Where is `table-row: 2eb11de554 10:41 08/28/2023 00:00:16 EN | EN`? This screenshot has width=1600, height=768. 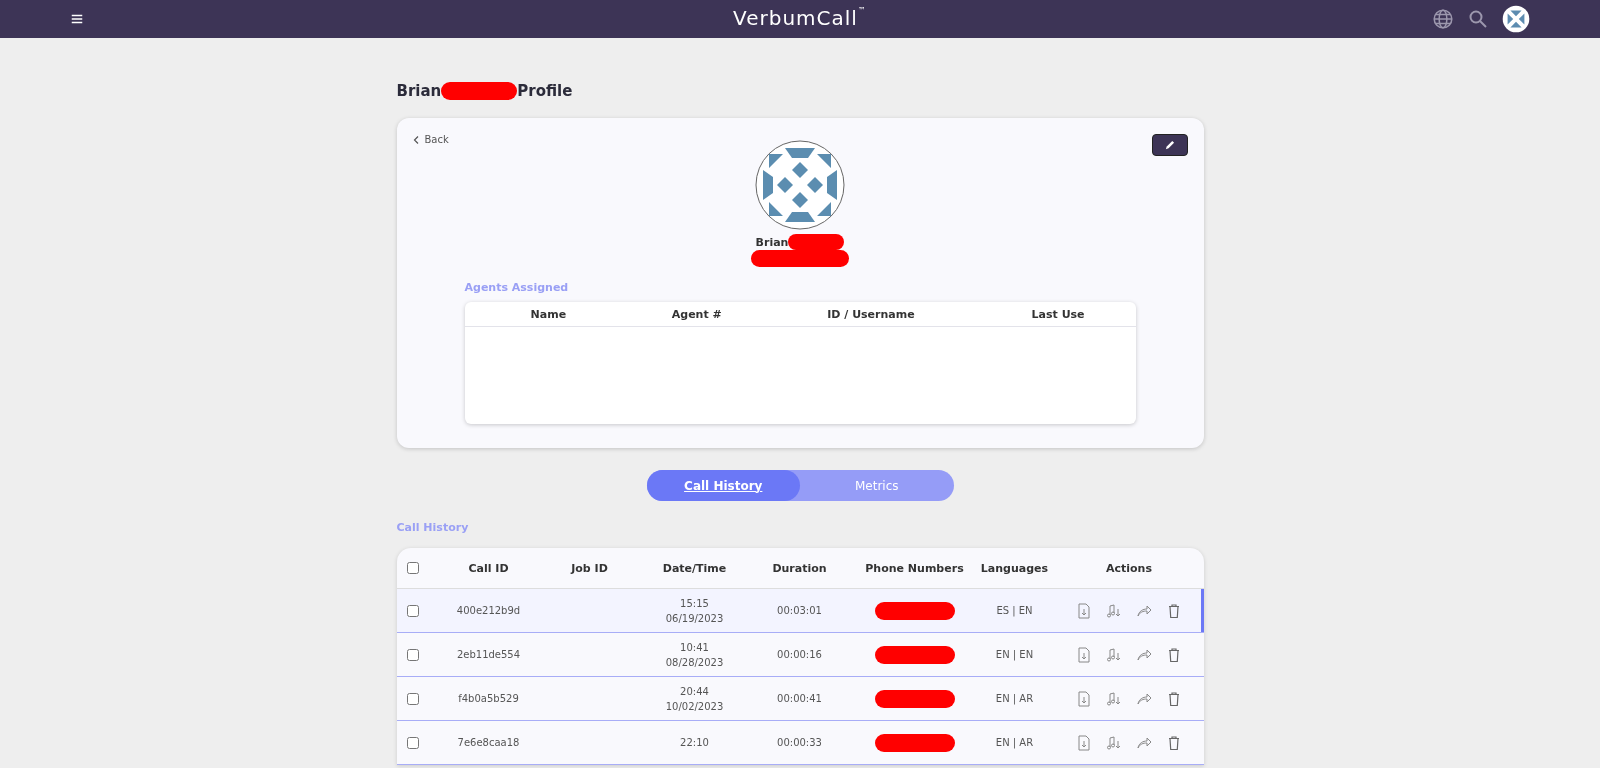 table-row: 2eb11de554 10:41 08/28/2023 00:00:16 EN | EN is located at coordinates (800, 655).